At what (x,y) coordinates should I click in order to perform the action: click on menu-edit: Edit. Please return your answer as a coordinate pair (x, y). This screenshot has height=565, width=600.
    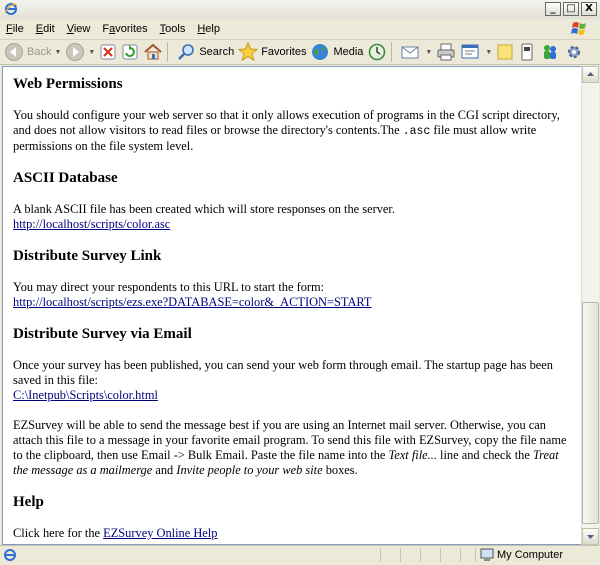
    Looking at the image, I should click on (45, 29).